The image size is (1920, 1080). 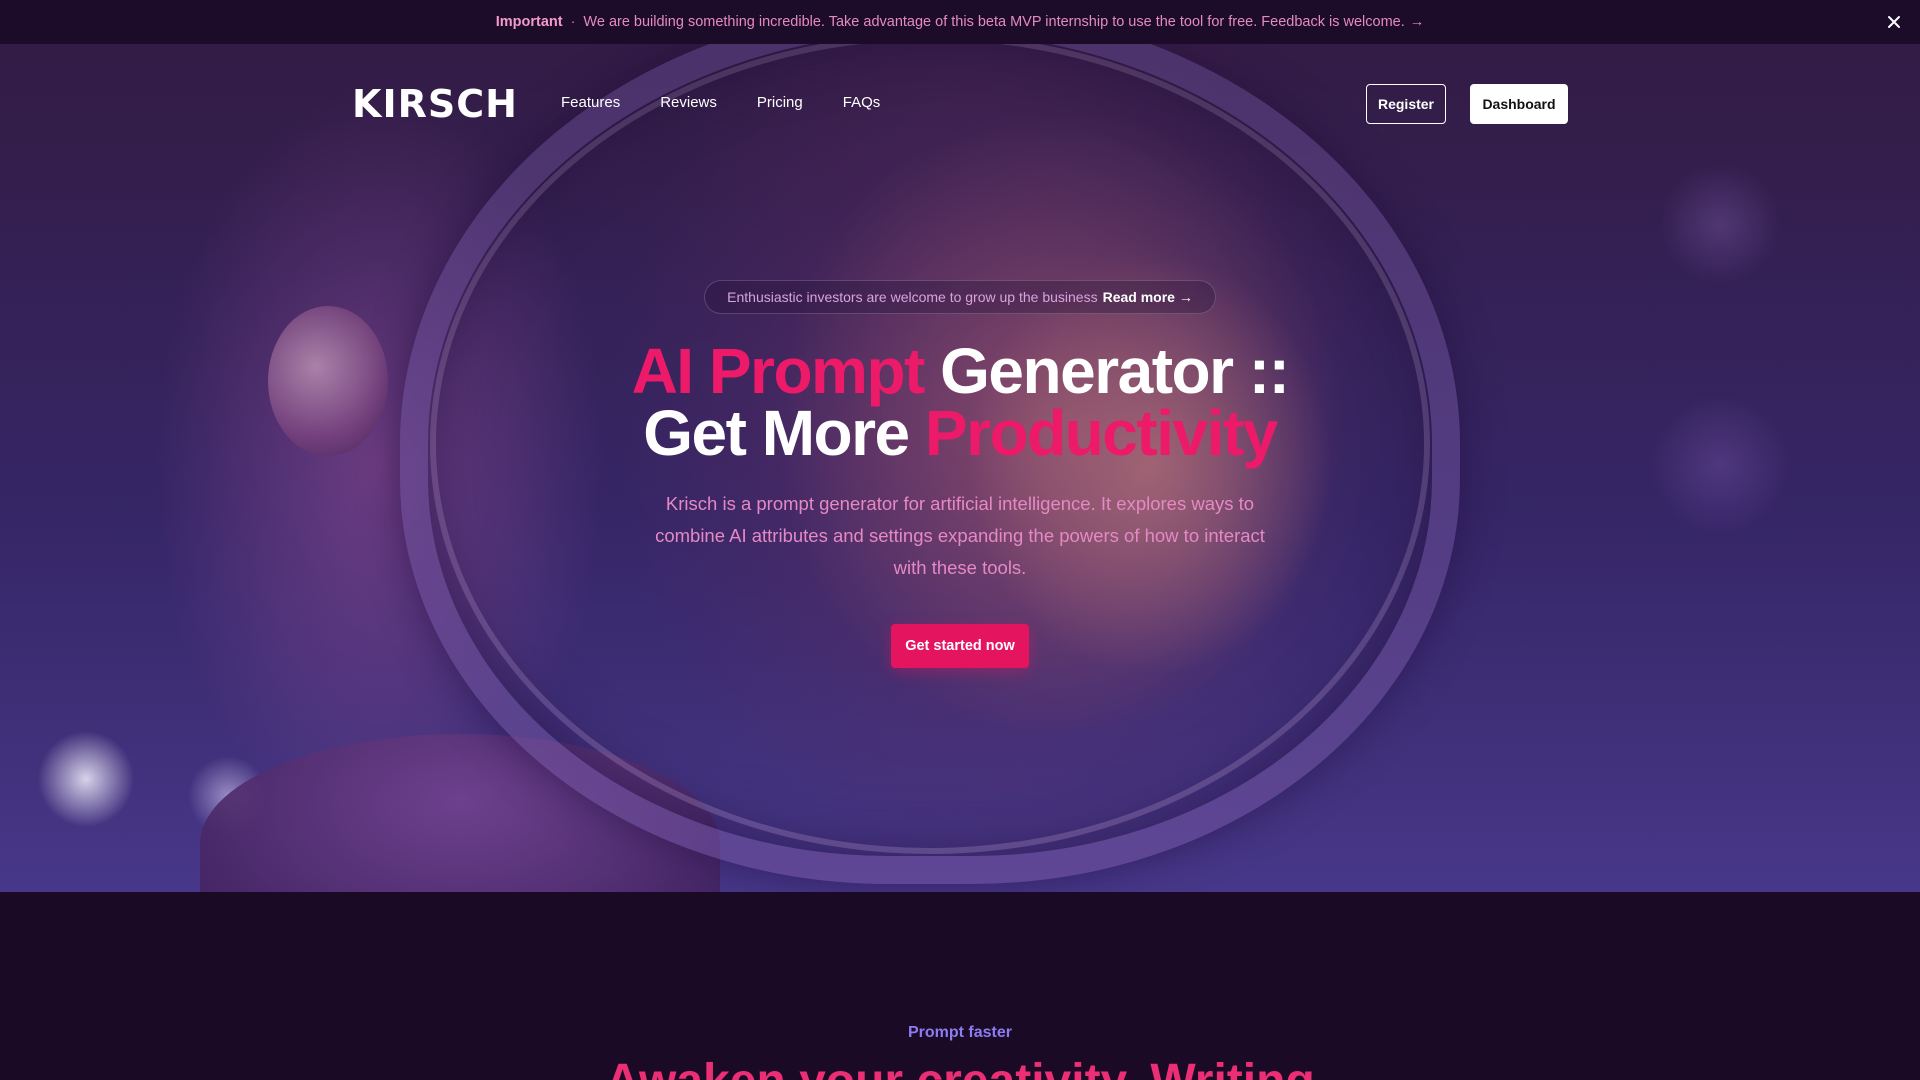 I want to click on dashboard-button: Dashboard, so click(x=1519, y=104).